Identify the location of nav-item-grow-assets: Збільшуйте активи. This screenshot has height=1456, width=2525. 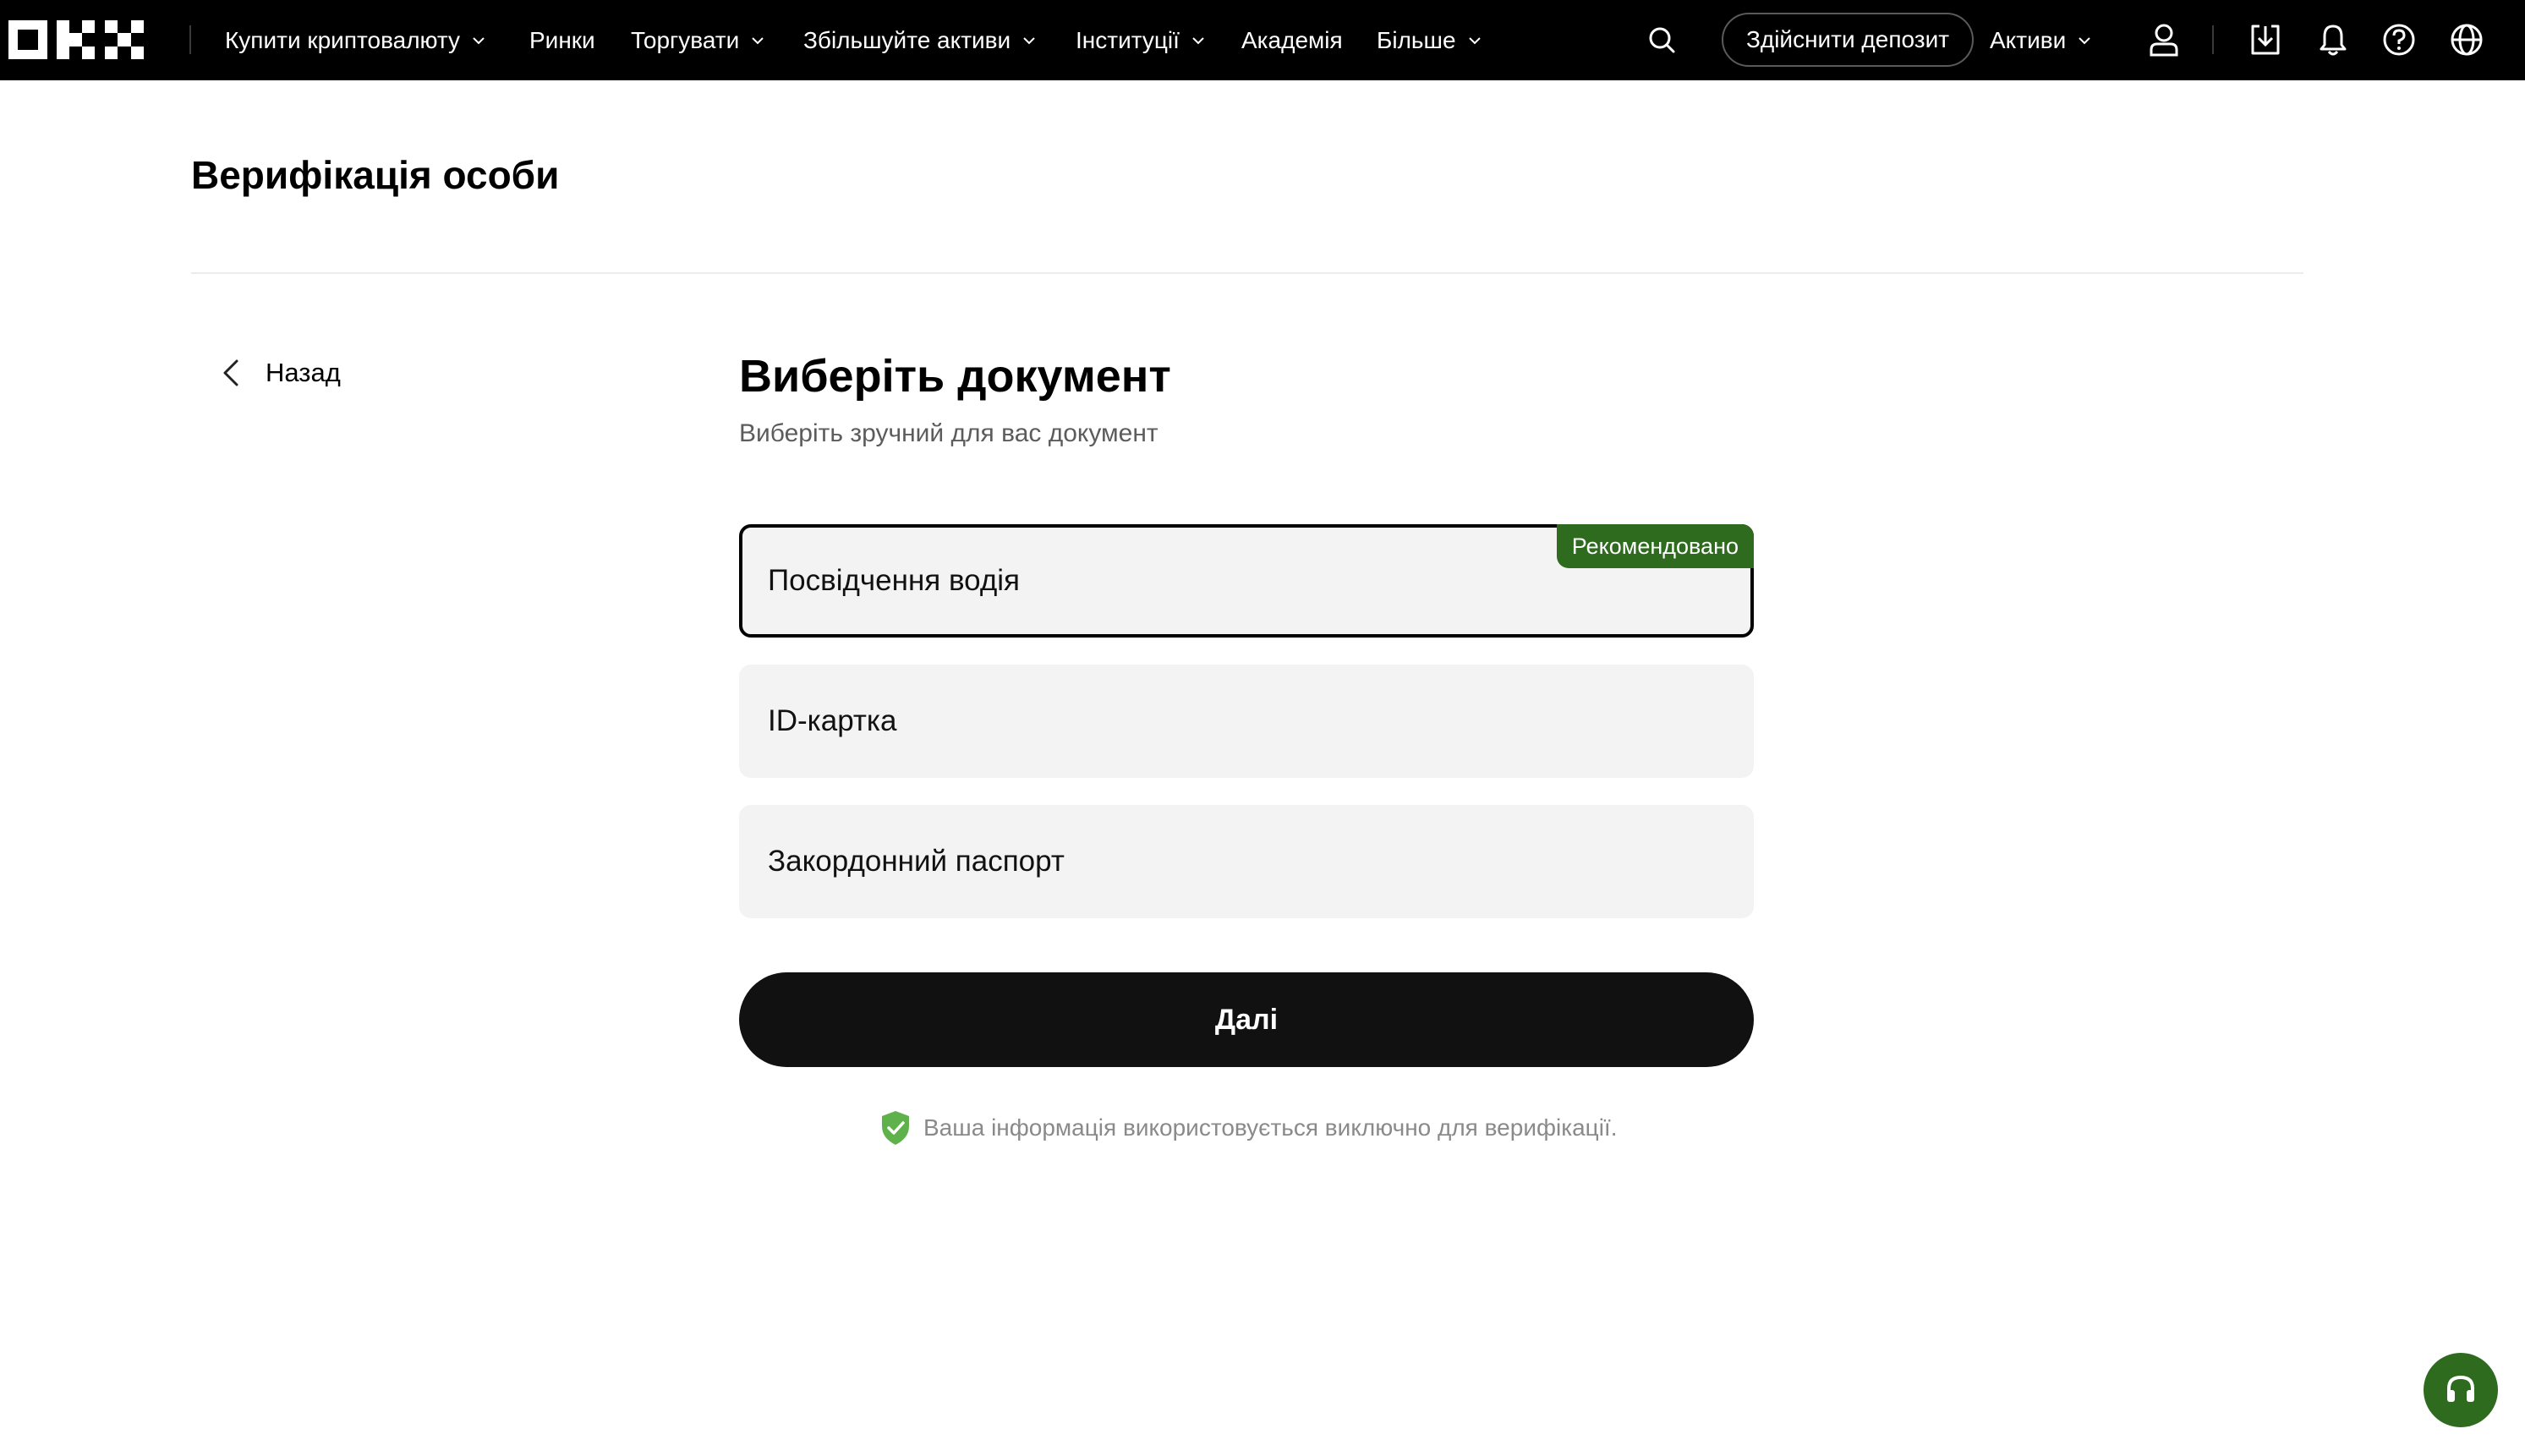
(921, 40).